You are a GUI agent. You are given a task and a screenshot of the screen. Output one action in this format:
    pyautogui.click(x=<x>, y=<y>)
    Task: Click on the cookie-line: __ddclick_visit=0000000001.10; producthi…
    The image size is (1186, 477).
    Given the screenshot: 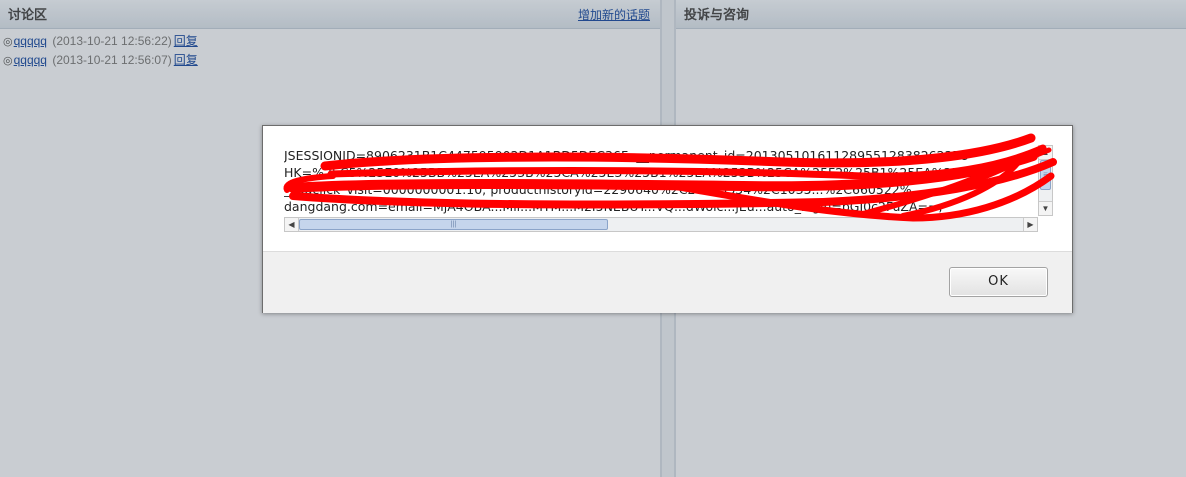 What is the action you would take?
    pyautogui.click(x=598, y=189)
    